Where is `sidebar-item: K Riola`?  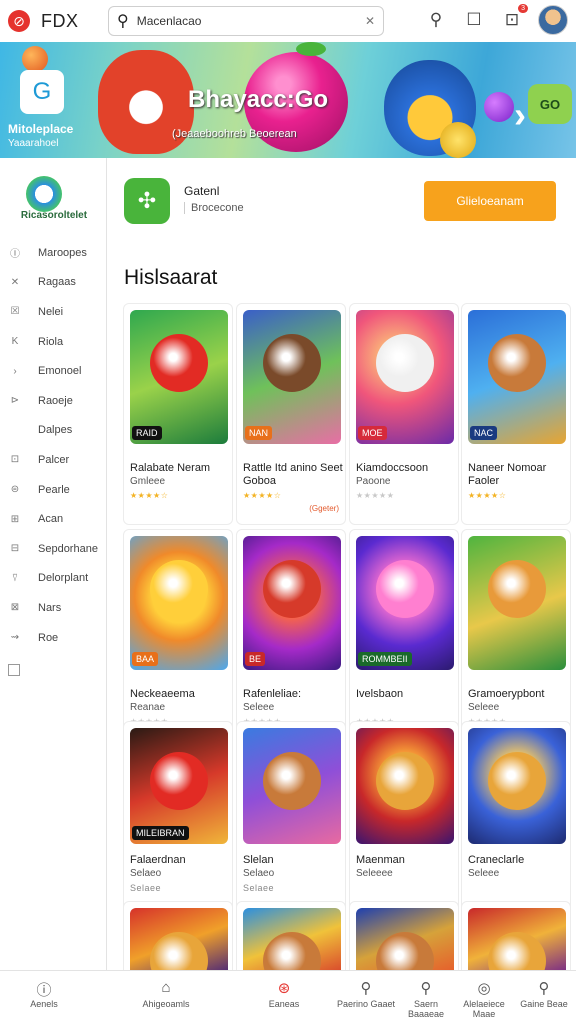 sidebar-item: K Riola is located at coordinates (53, 342).